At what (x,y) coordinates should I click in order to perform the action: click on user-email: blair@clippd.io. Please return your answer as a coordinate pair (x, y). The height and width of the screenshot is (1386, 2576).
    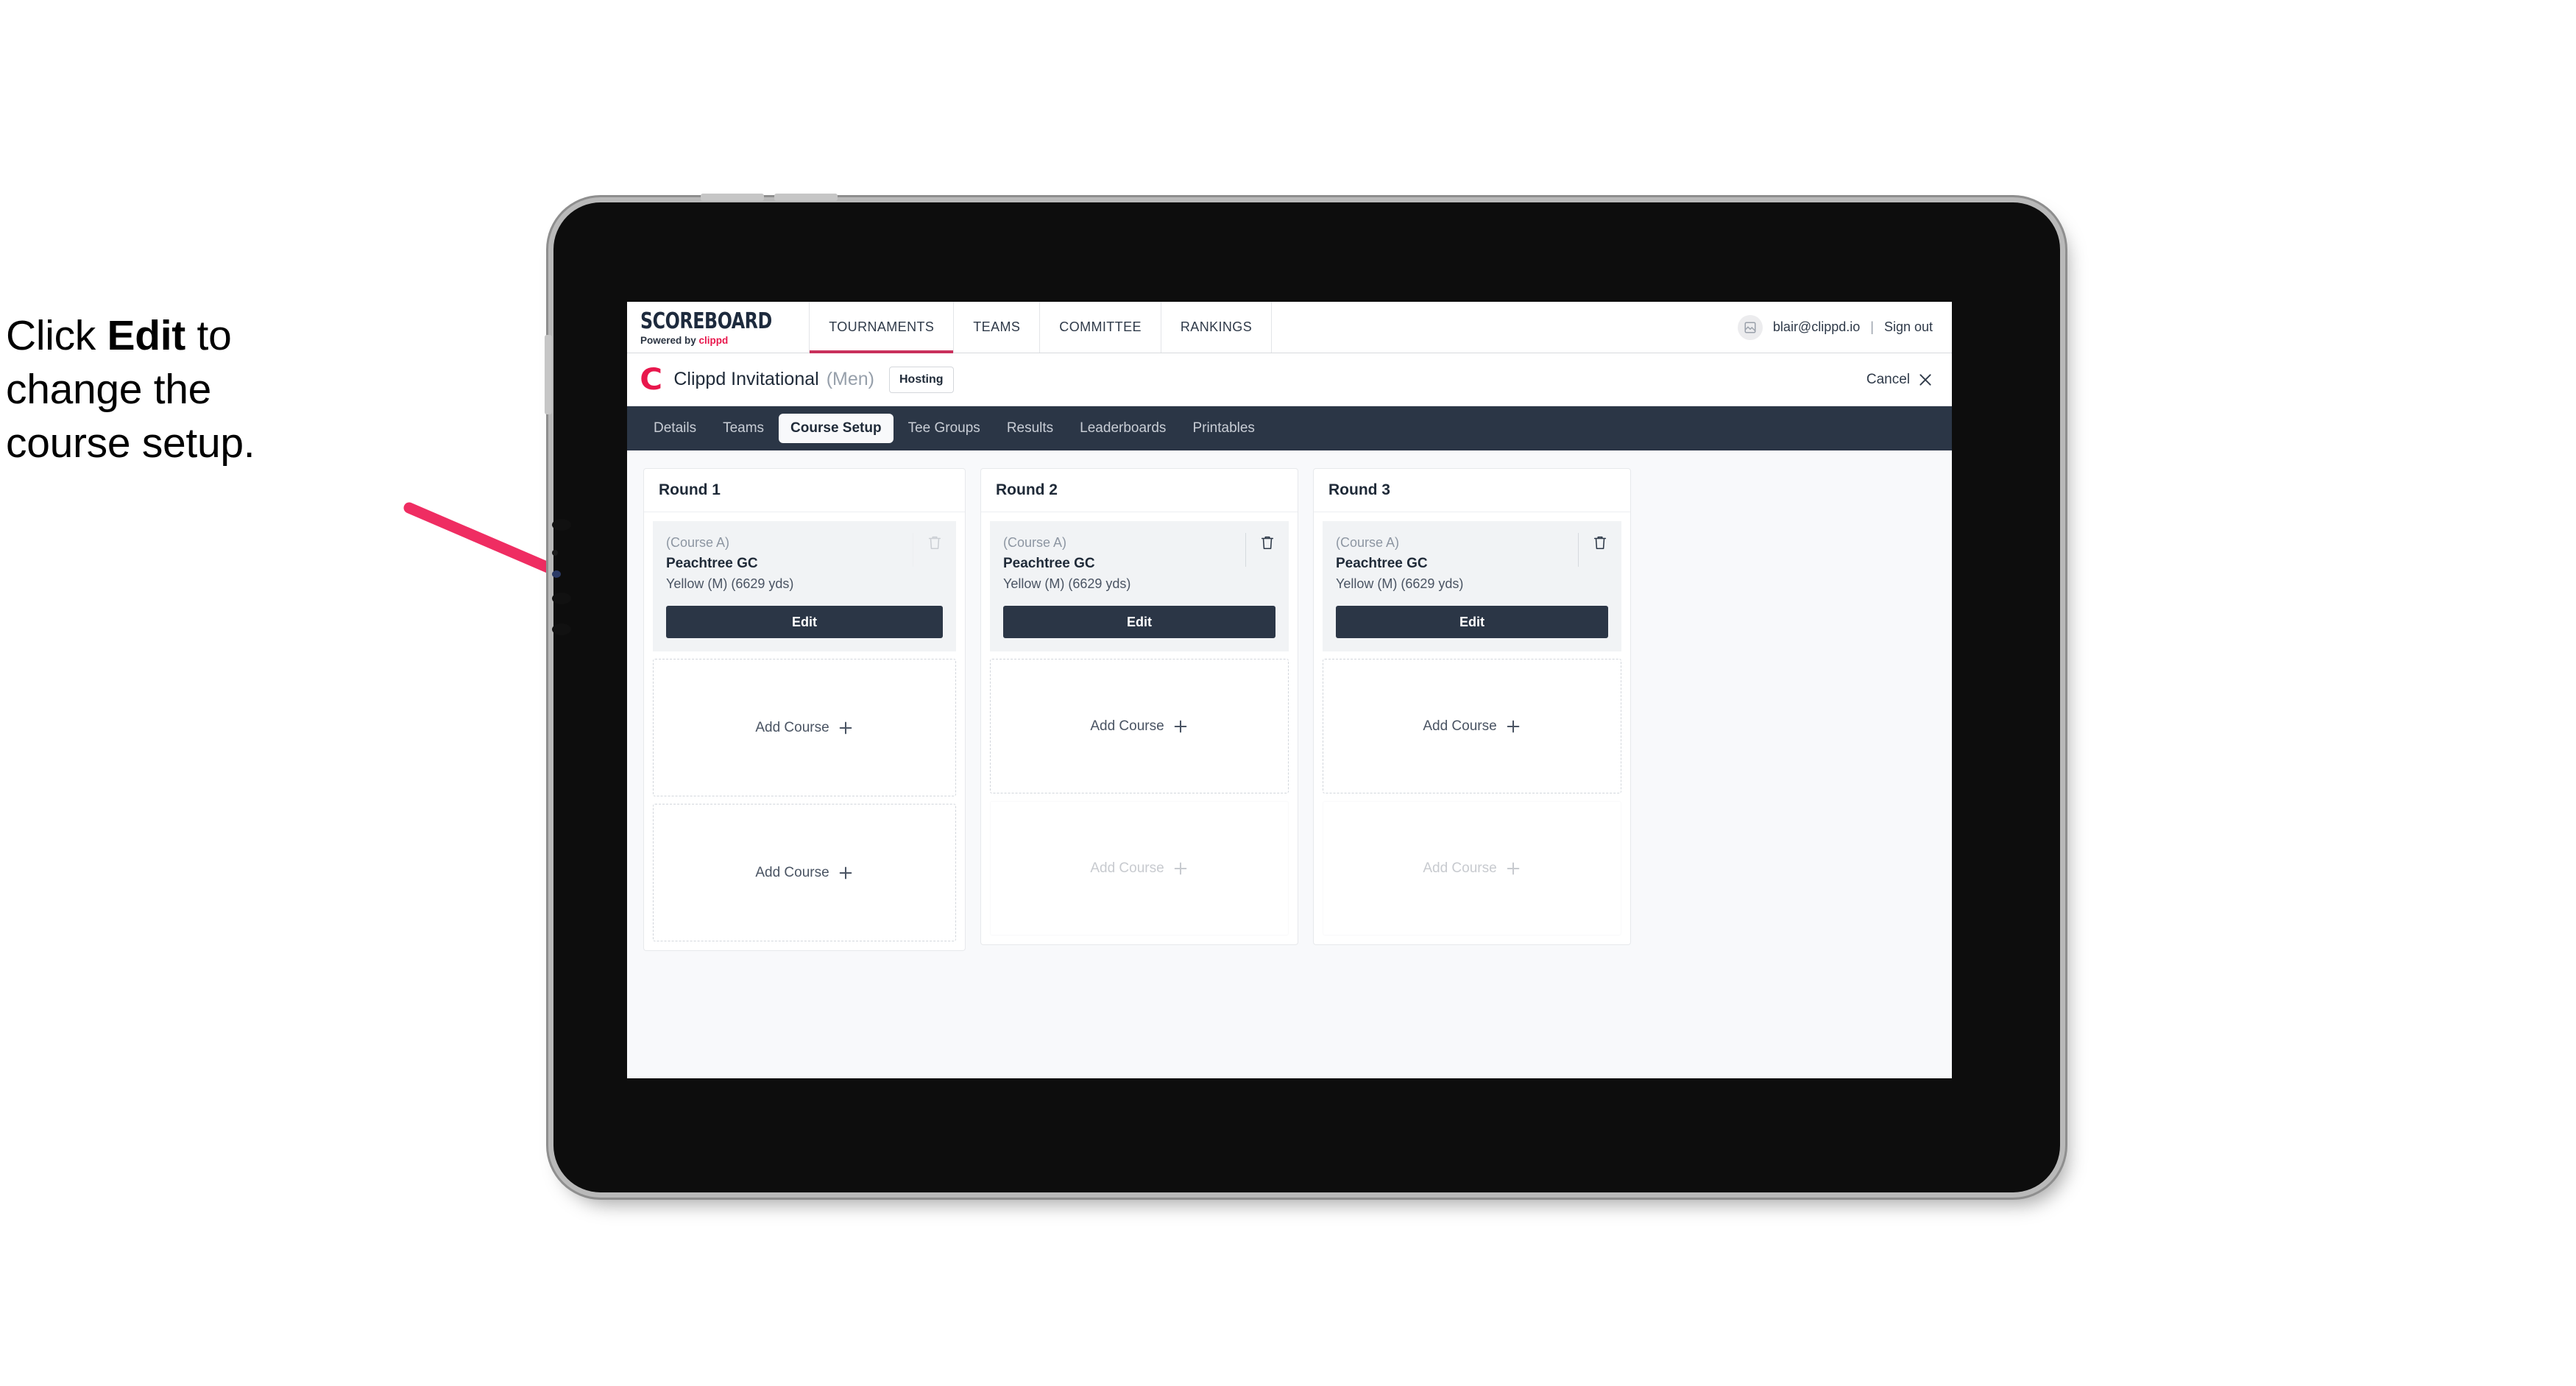
    Looking at the image, I should click on (1816, 326).